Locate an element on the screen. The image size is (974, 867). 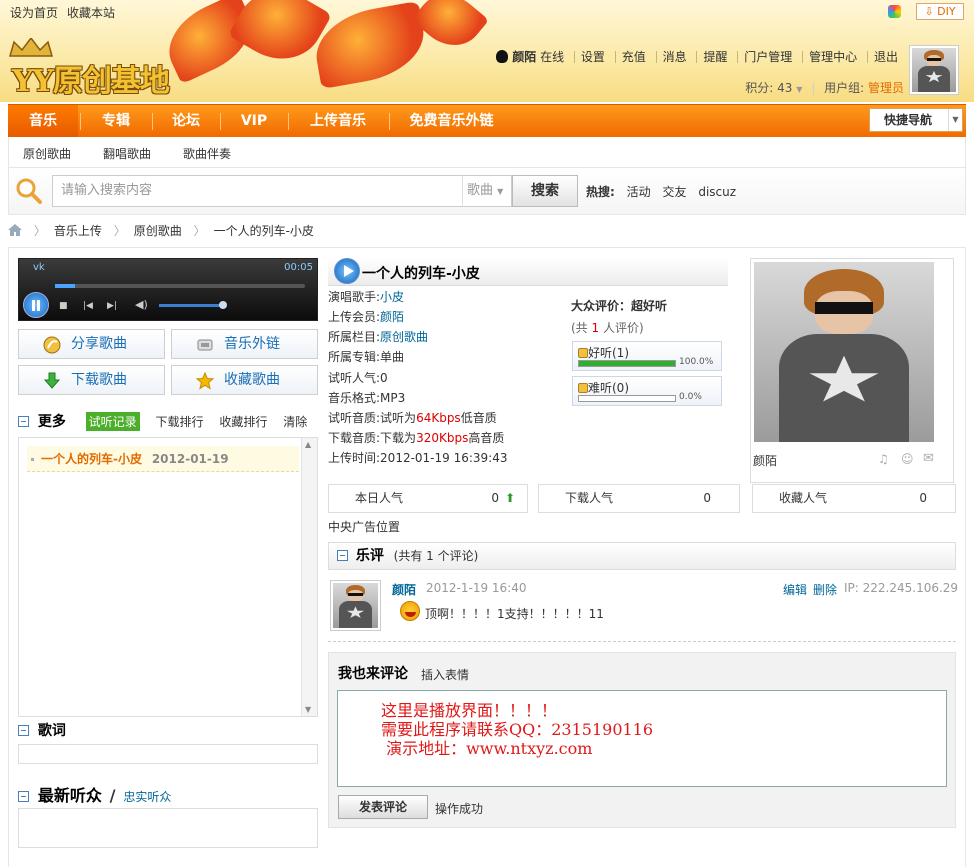
nav-item-album: 专辑 is located at coordinates (116, 121).